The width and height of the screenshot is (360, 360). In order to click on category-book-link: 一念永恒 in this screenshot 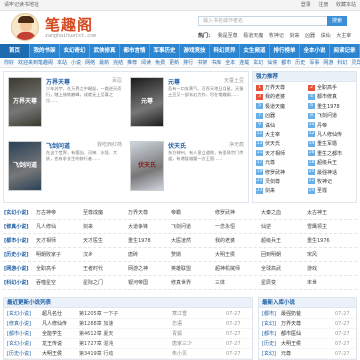, I will do `click(225, 227)`.